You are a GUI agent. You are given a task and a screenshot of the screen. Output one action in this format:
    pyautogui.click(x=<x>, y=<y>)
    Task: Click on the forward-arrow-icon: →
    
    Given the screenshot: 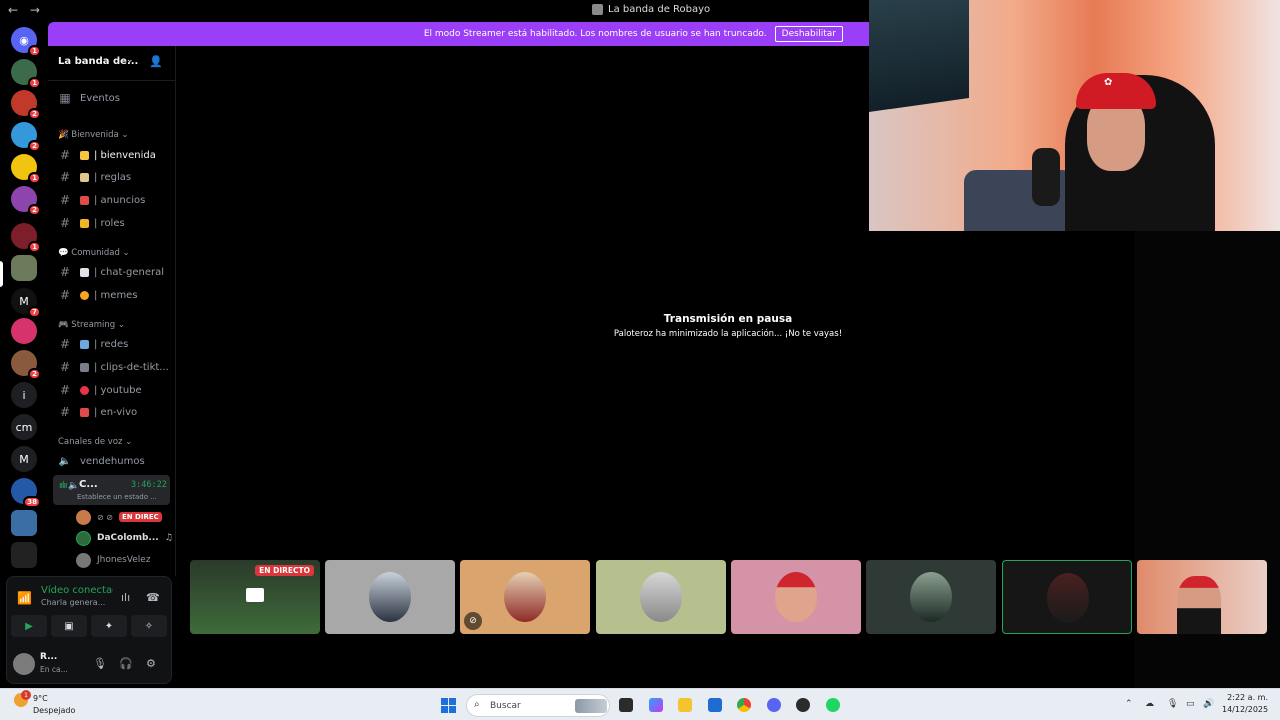 What is the action you would take?
    pyautogui.click(x=35, y=10)
    